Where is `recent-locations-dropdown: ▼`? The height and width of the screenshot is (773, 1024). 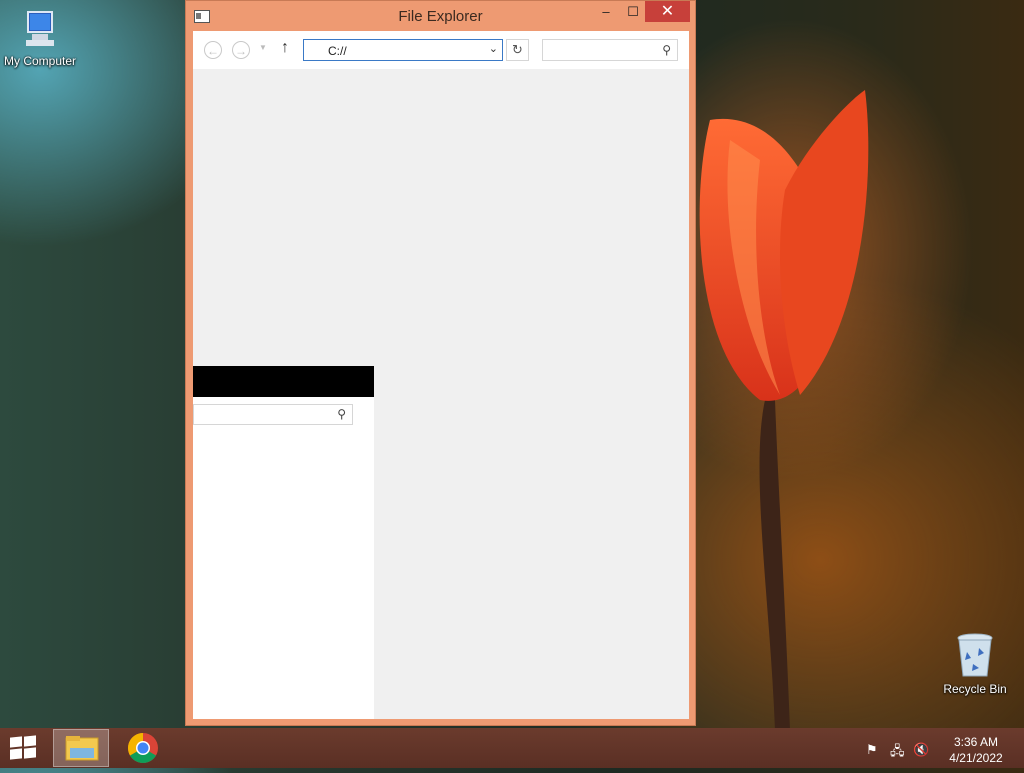
recent-locations-dropdown: ▼ is located at coordinates (263, 47).